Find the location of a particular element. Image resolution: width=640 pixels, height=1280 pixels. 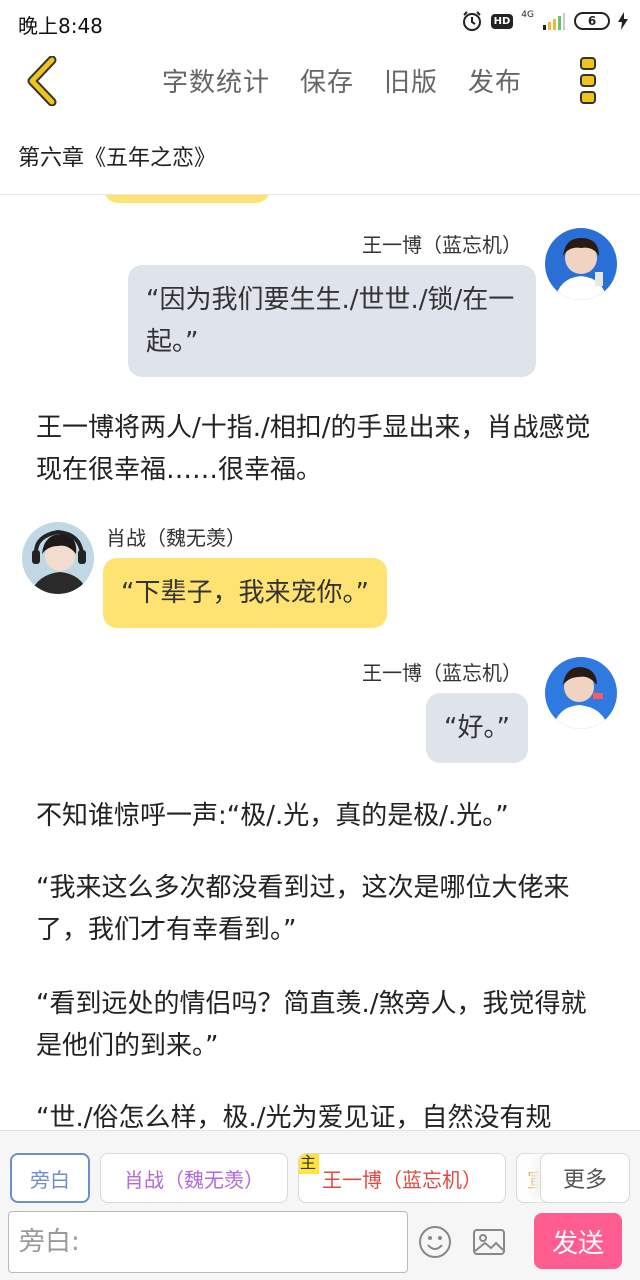

chapter-title: 第六章《五年之恋》 is located at coordinates (117, 158).